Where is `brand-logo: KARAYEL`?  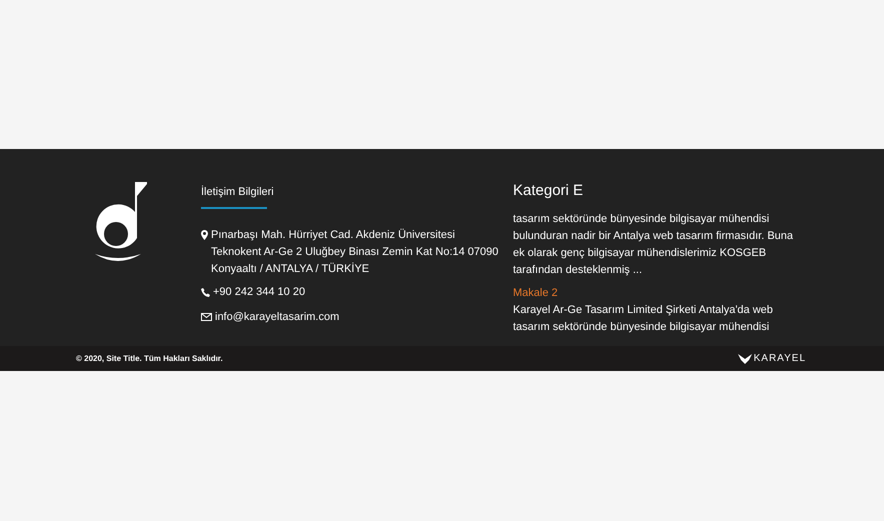
brand-logo: KARAYEL is located at coordinates (780, 359).